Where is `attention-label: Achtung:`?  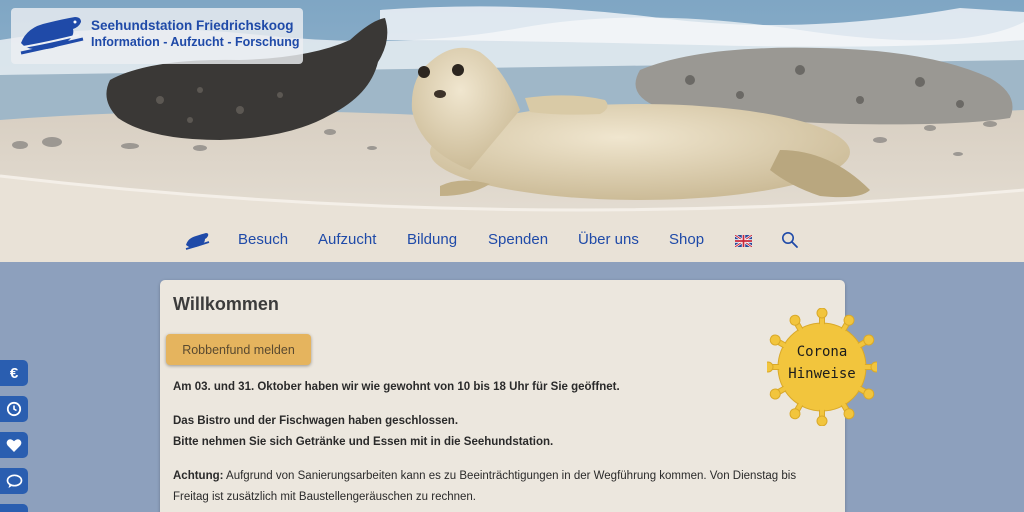
attention-label: Achtung: is located at coordinates (198, 476).